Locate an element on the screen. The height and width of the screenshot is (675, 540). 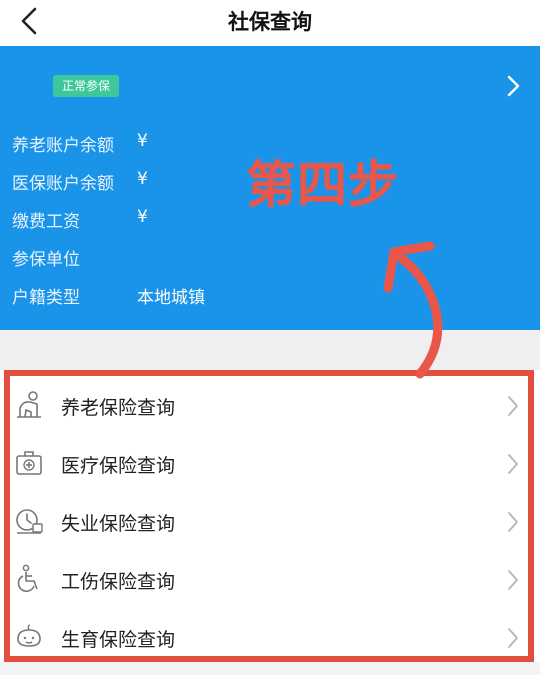
menu-item-maternity: 生育保险查询 is located at coordinates (269, 638).